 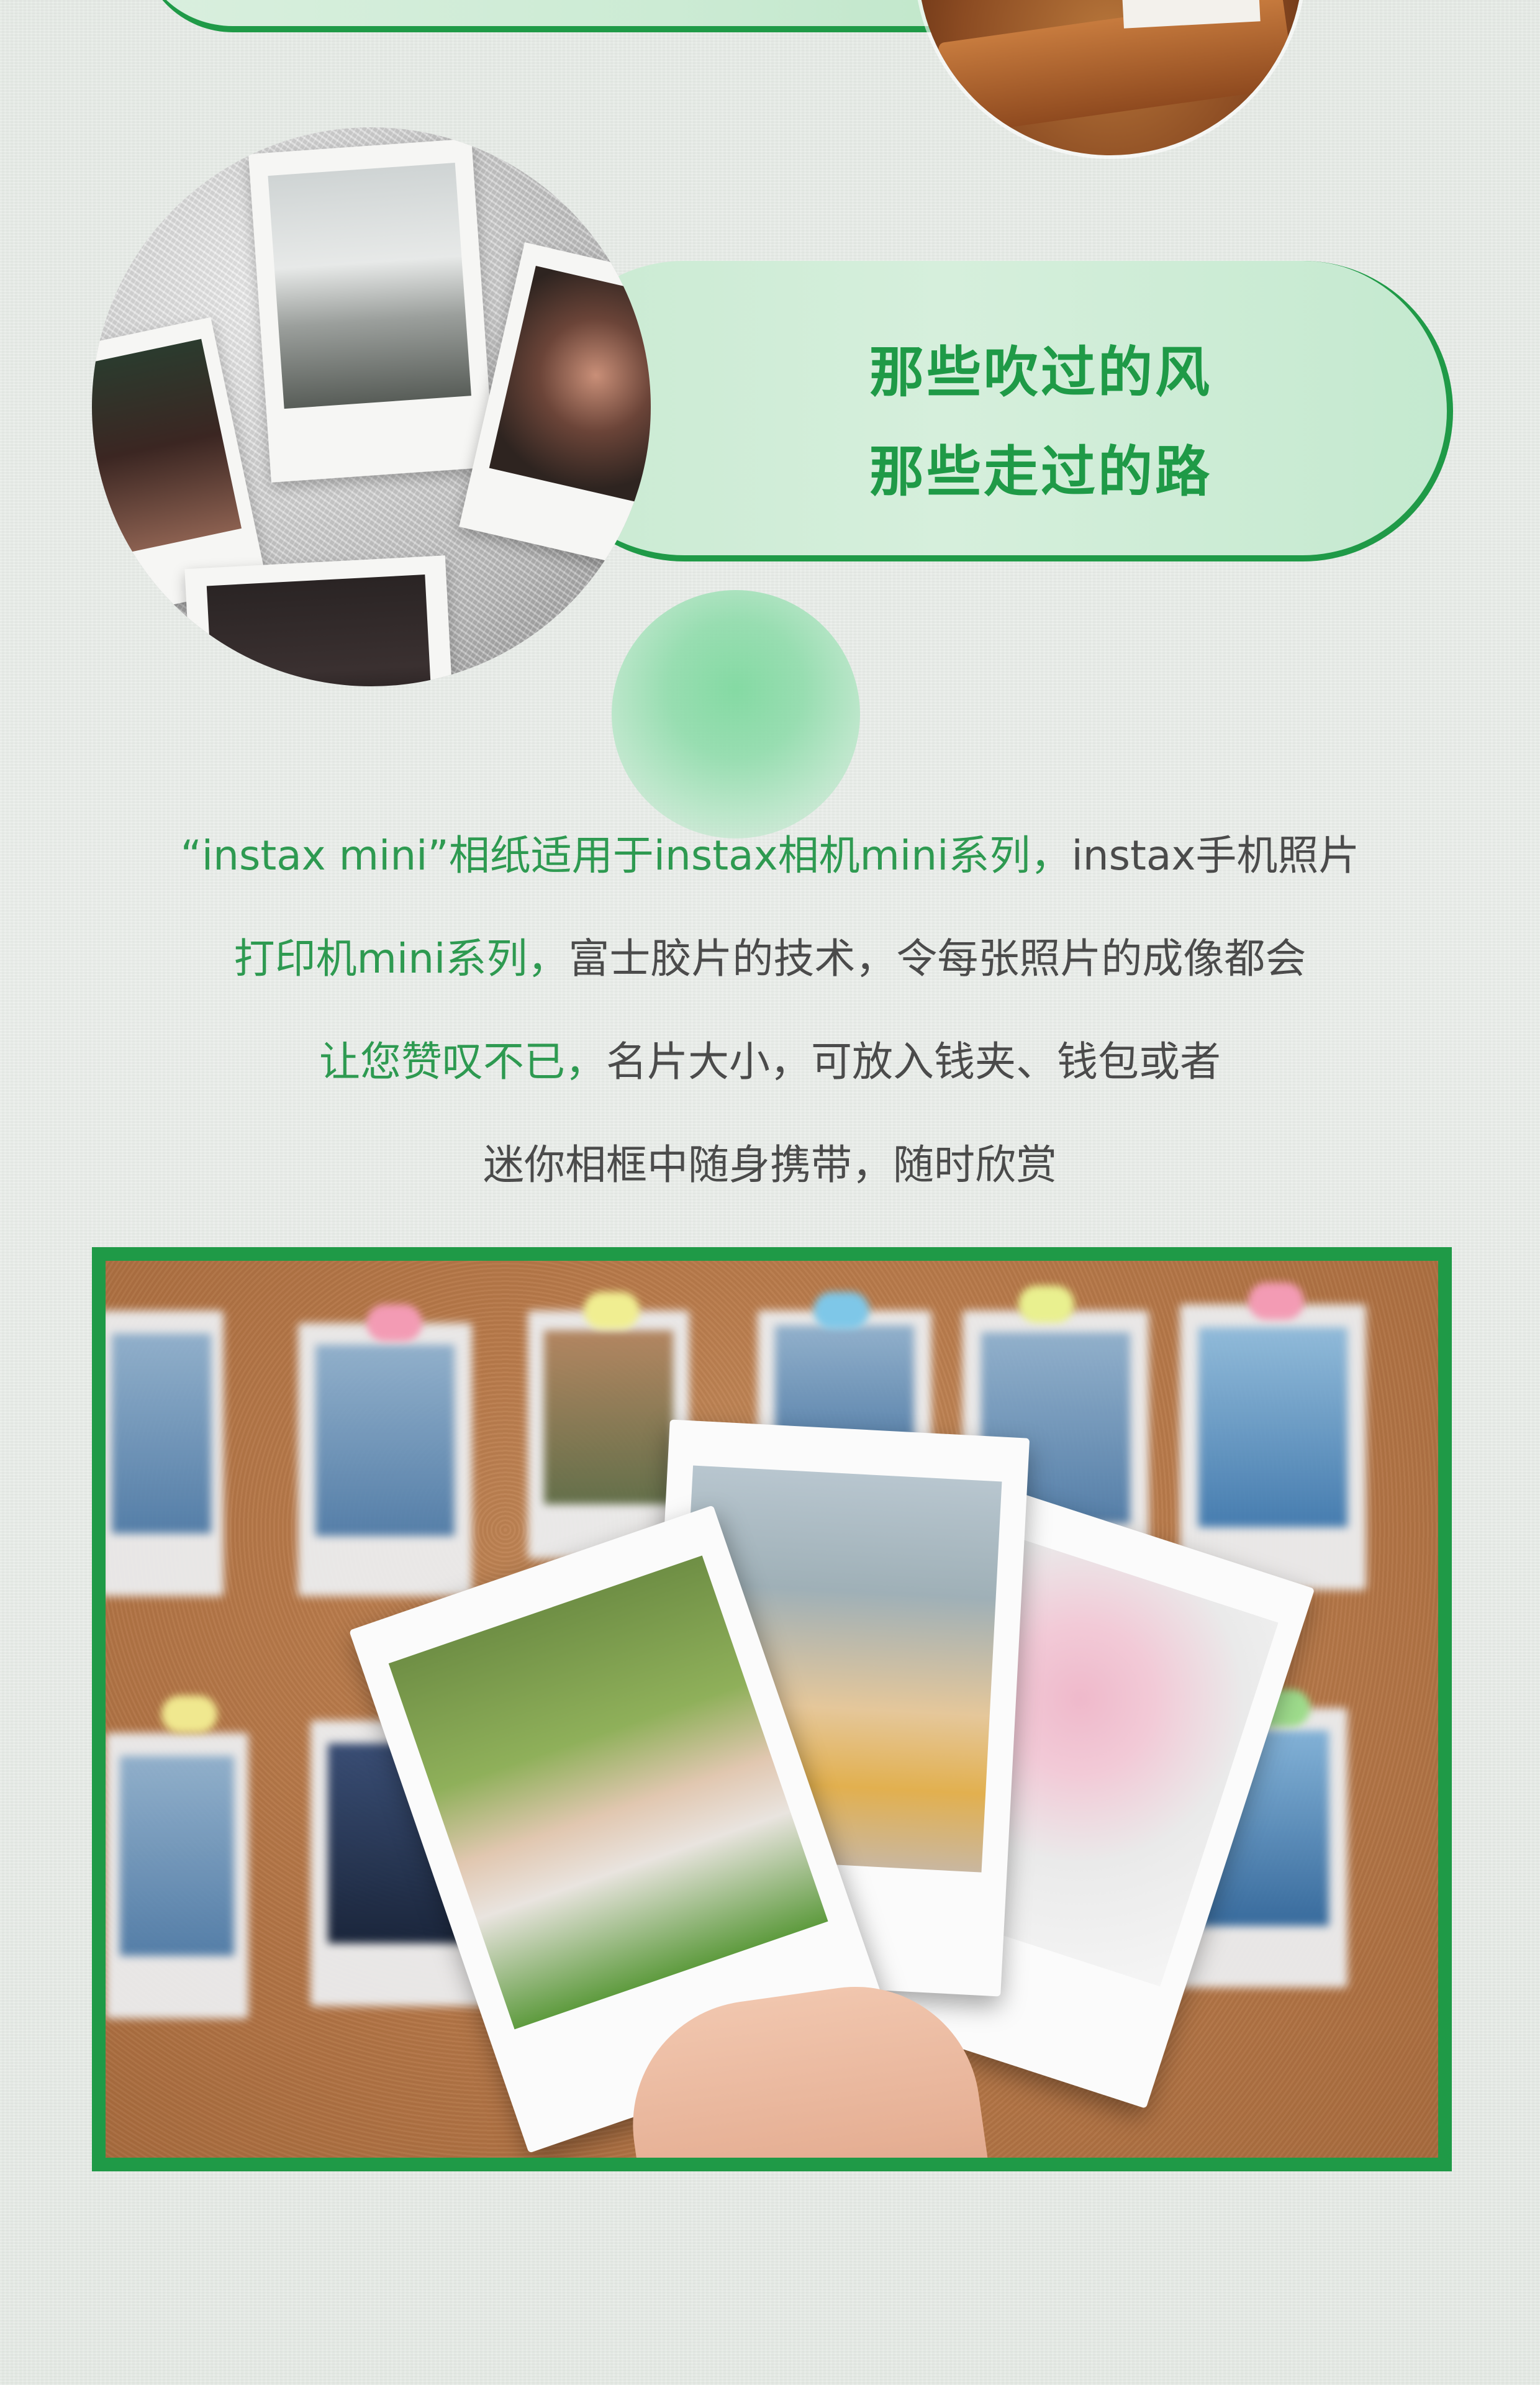 What do you see at coordinates (580, 16) in the screenshot?
I see `top-banner-pill` at bounding box center [580, 16].